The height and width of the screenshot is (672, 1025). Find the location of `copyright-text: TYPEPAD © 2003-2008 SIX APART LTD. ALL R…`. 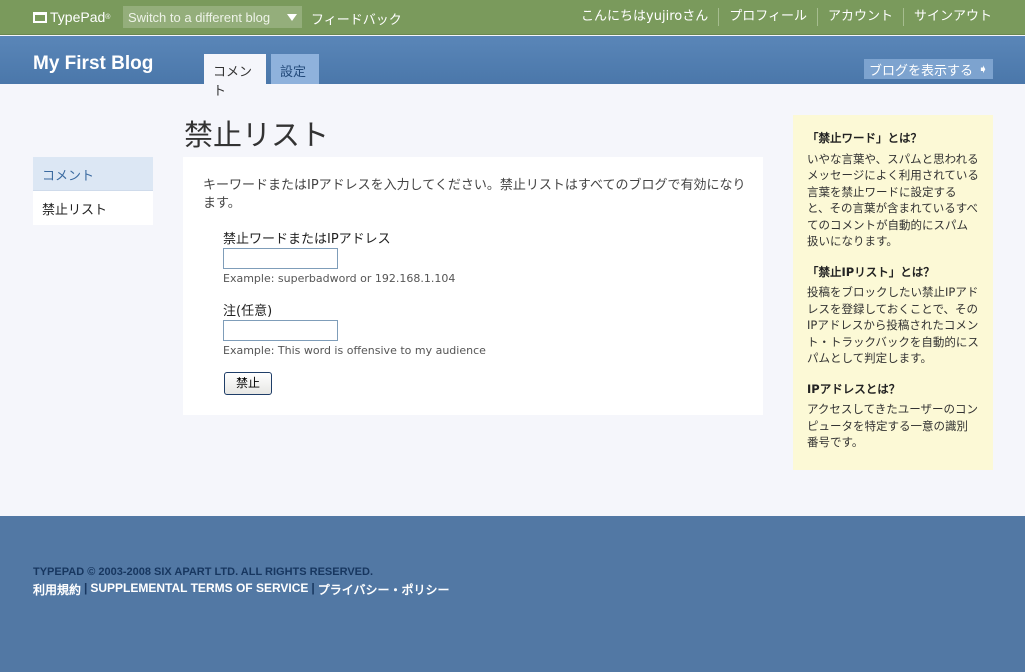

copyright-text: TYPEPAD © 2003-2008 SIX APART LTD. ALL R… is located at coordinates (203, 572).